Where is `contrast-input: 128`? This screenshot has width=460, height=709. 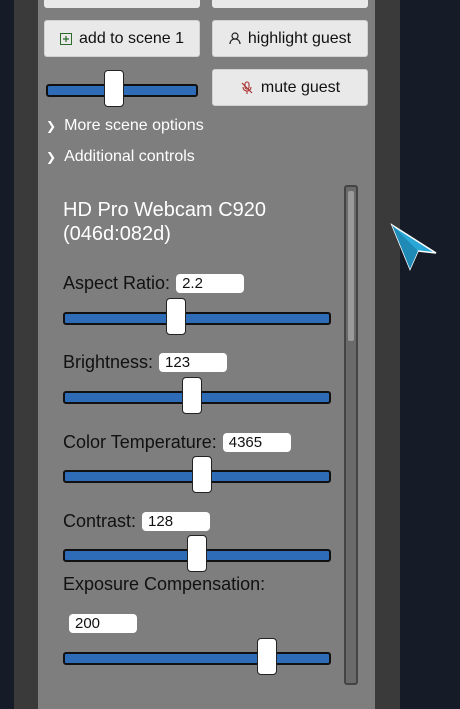 contrast-input: 128 is located at coordinates (176, 521).